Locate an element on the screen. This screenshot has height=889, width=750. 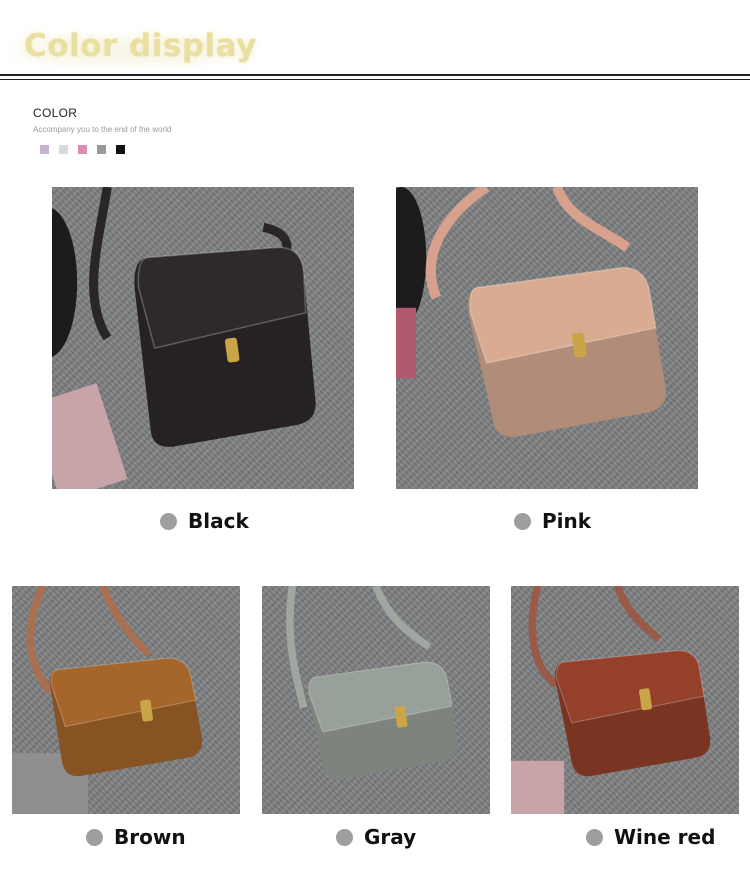
color-swatches is located at coordinates (82, 149).